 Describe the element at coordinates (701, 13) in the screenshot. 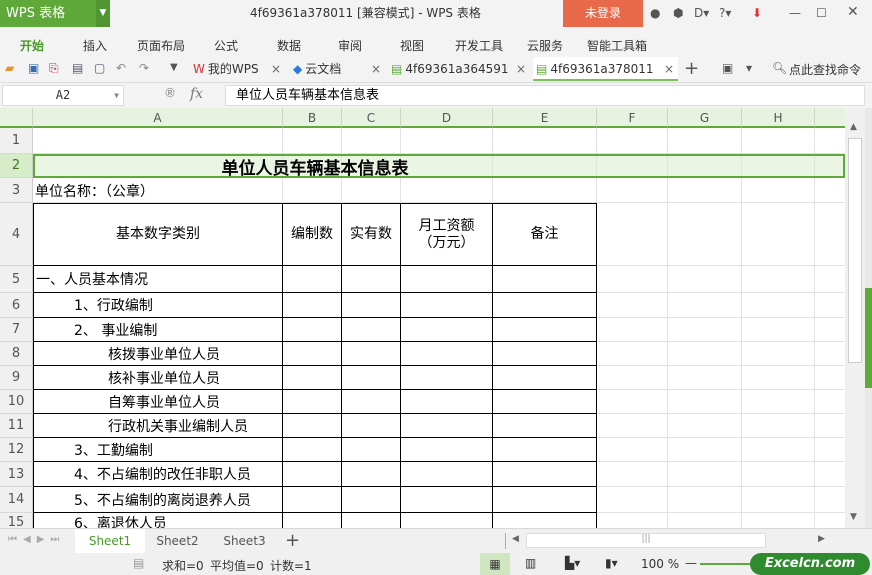

I see `feedback-icon: D▾` at that location.